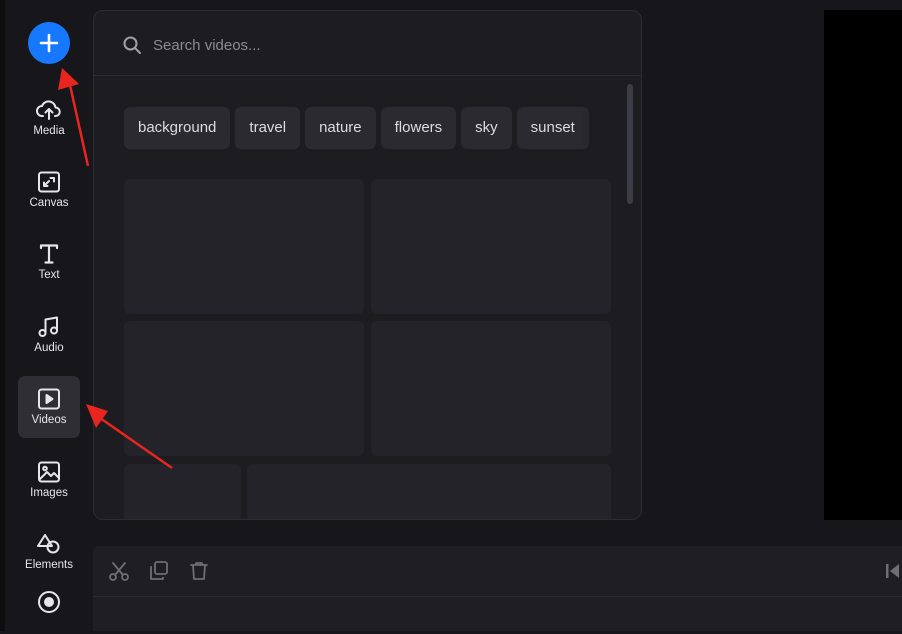  Describe the element at coordinates (132, 45) in the screenshot. I see `search-icon` at that location.